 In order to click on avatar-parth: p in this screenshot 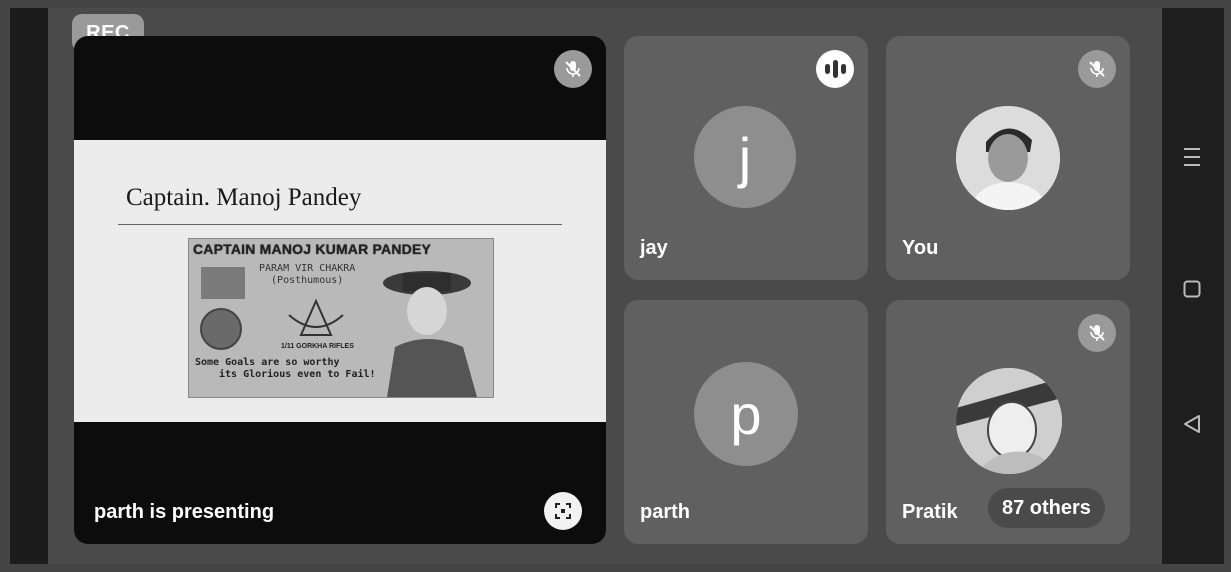, I will do `click(746, 414)`.